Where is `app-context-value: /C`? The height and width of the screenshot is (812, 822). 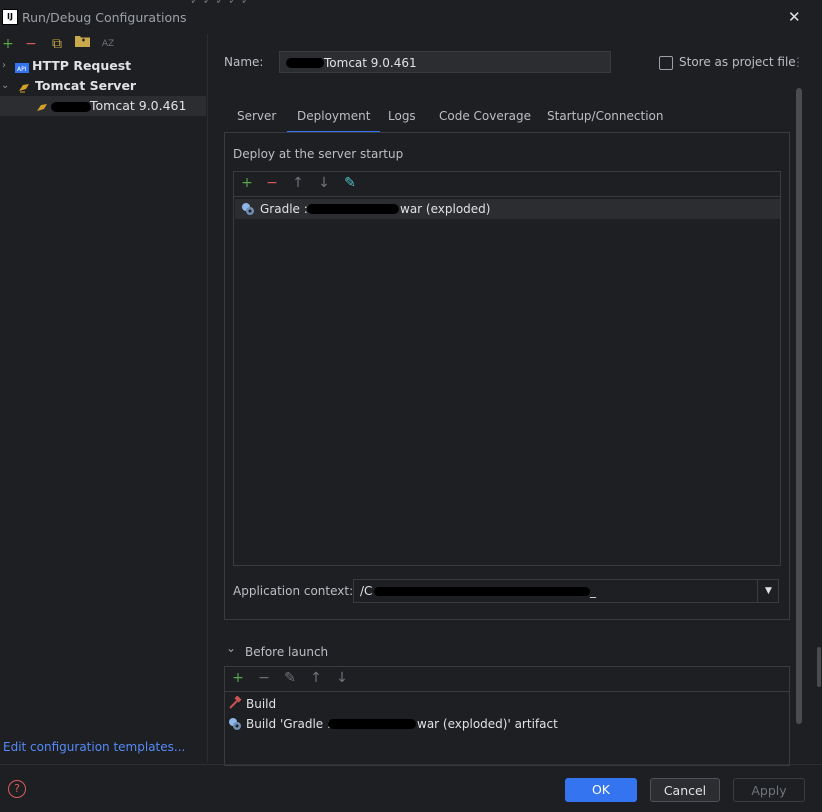
app-context-value: /C is located at coordinates (366, 591).